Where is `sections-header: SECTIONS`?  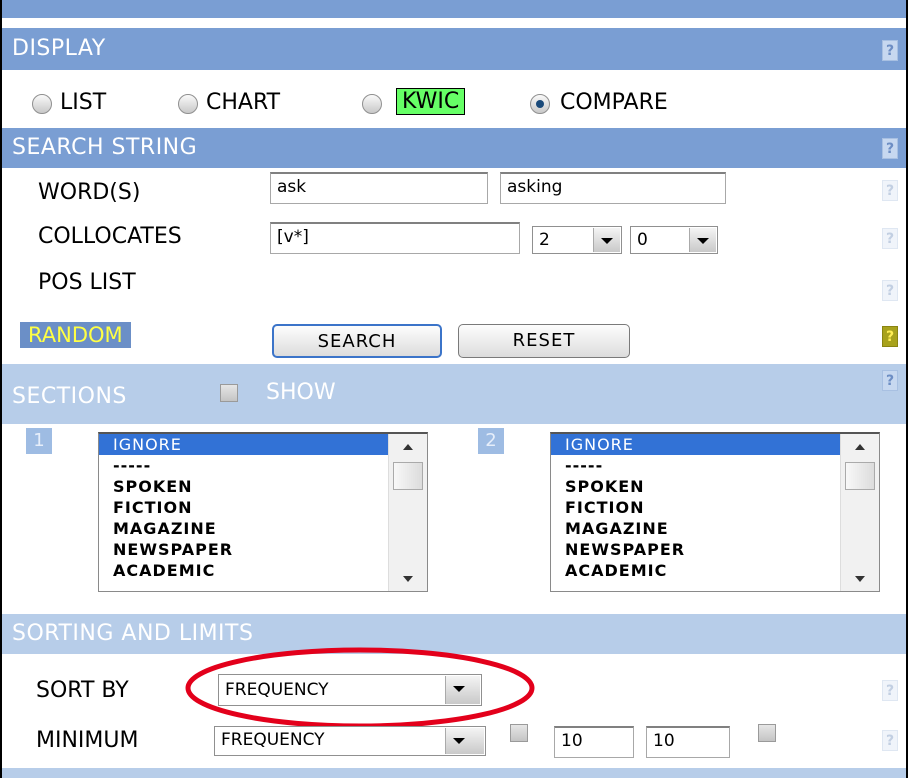 sections-header: SECTIONS is located at coordinates (454, 394).